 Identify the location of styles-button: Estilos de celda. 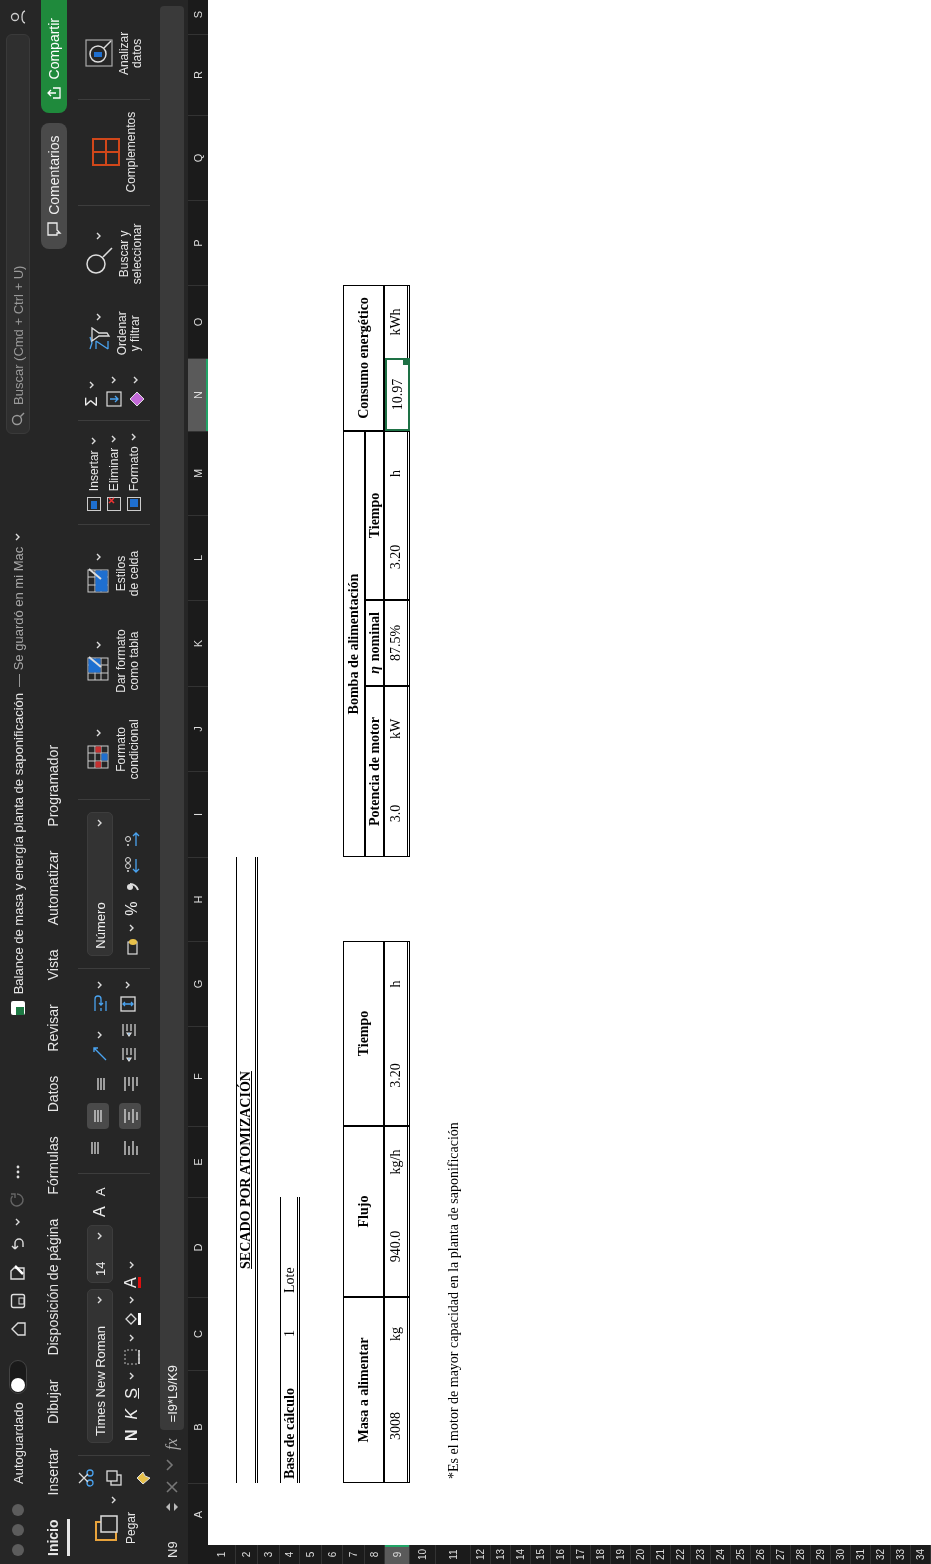
(114, 573).